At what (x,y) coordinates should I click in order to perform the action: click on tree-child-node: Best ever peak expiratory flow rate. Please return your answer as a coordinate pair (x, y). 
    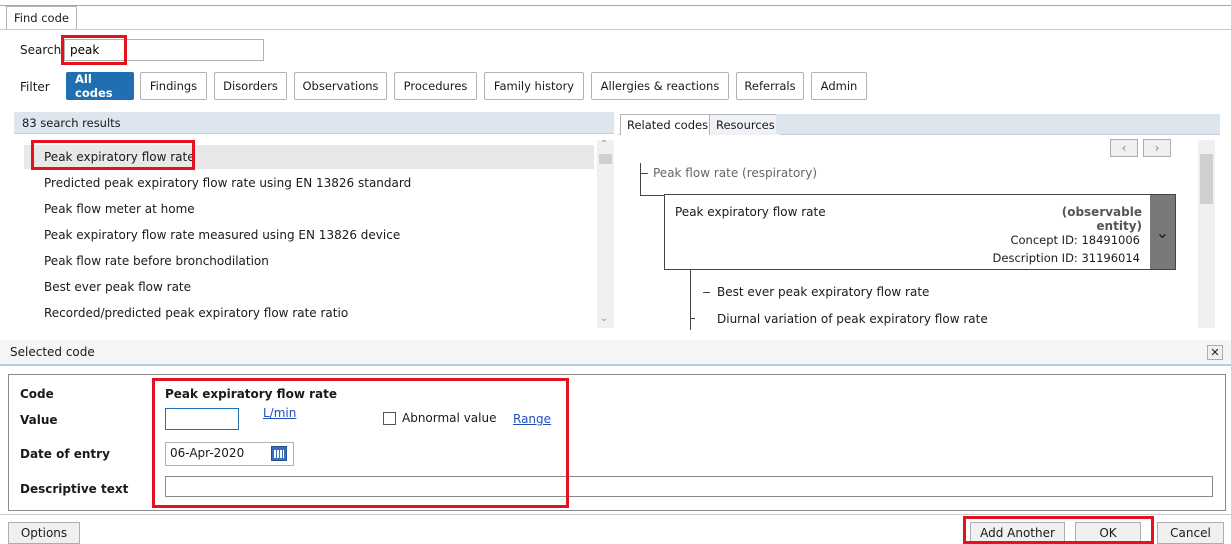
    Looking at the image, I should click on (823, 292).